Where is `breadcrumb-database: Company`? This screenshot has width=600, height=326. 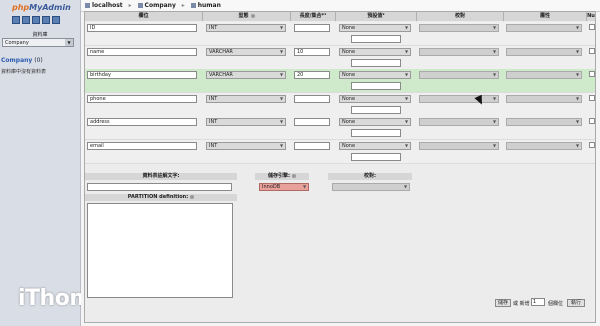
breadcrumb-database: Company is located at coordinates (156, 5).